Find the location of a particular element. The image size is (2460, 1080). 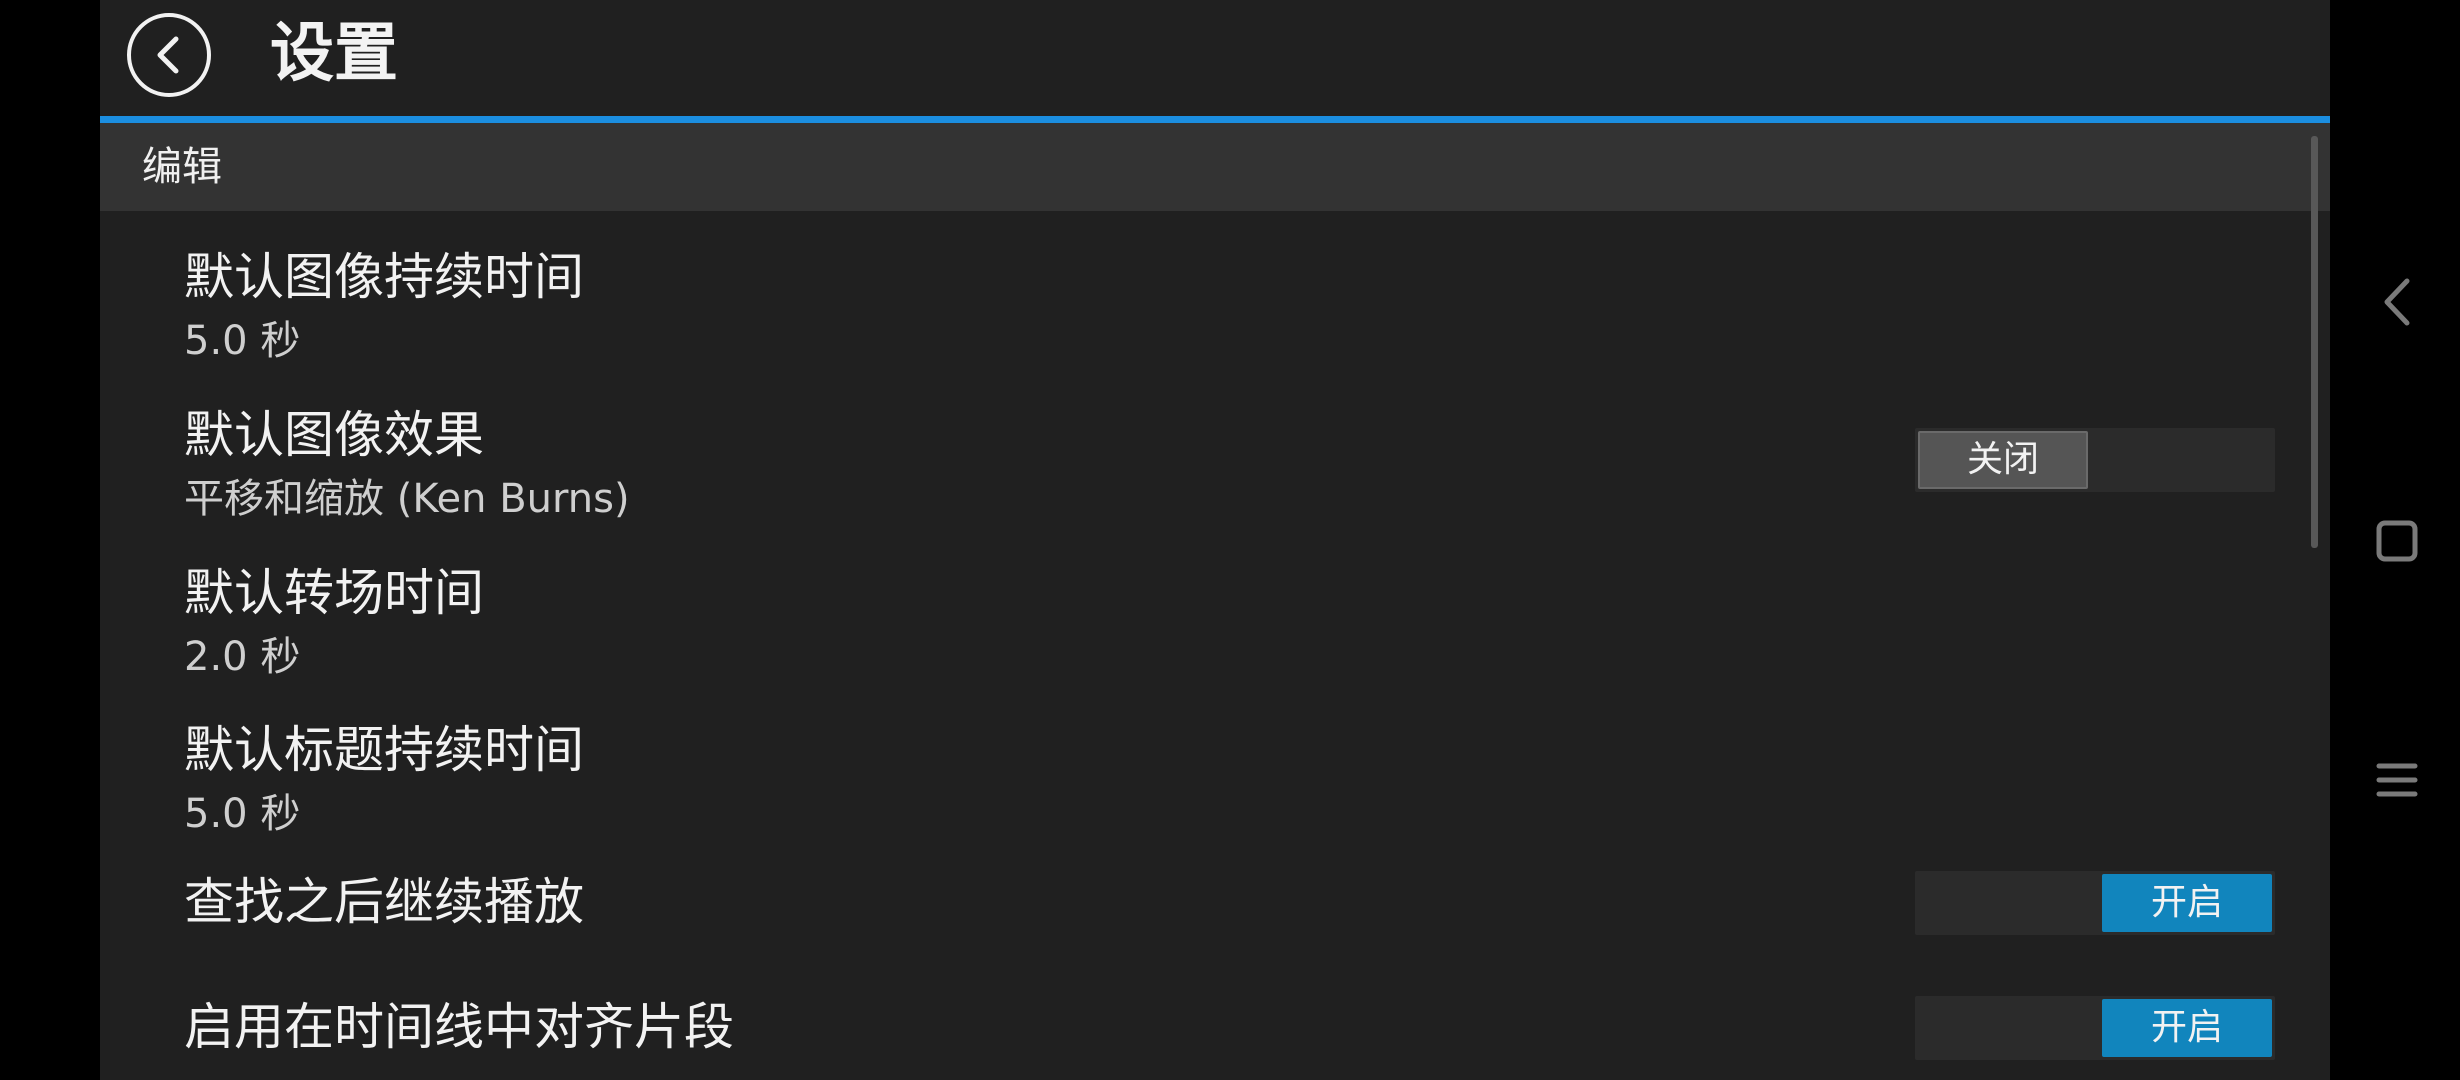

image-effect-toggle: 关闭 is located at coordinates (2095, 460).